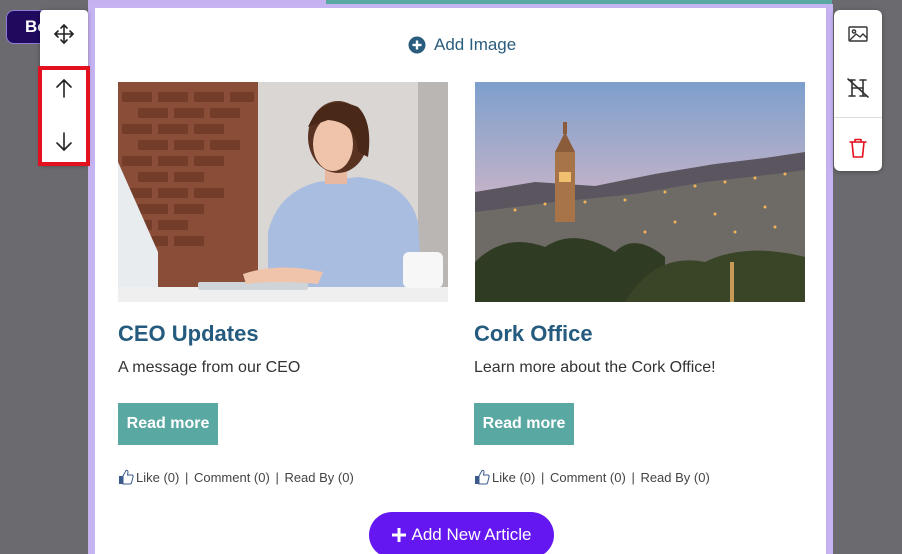 This screenshot has height=554, width=902. I want to click on add-image-button: Add Image, so click(462, 45).